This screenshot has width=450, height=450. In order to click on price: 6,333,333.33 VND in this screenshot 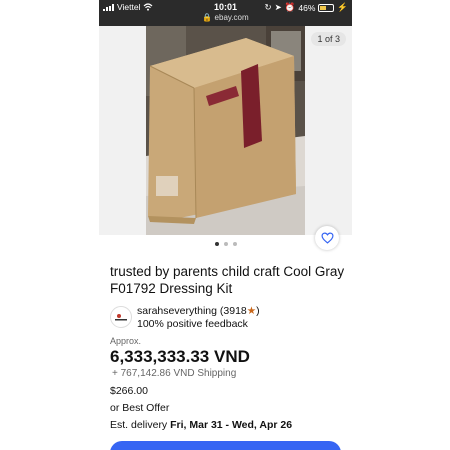, I will do `click(180, 356)`.